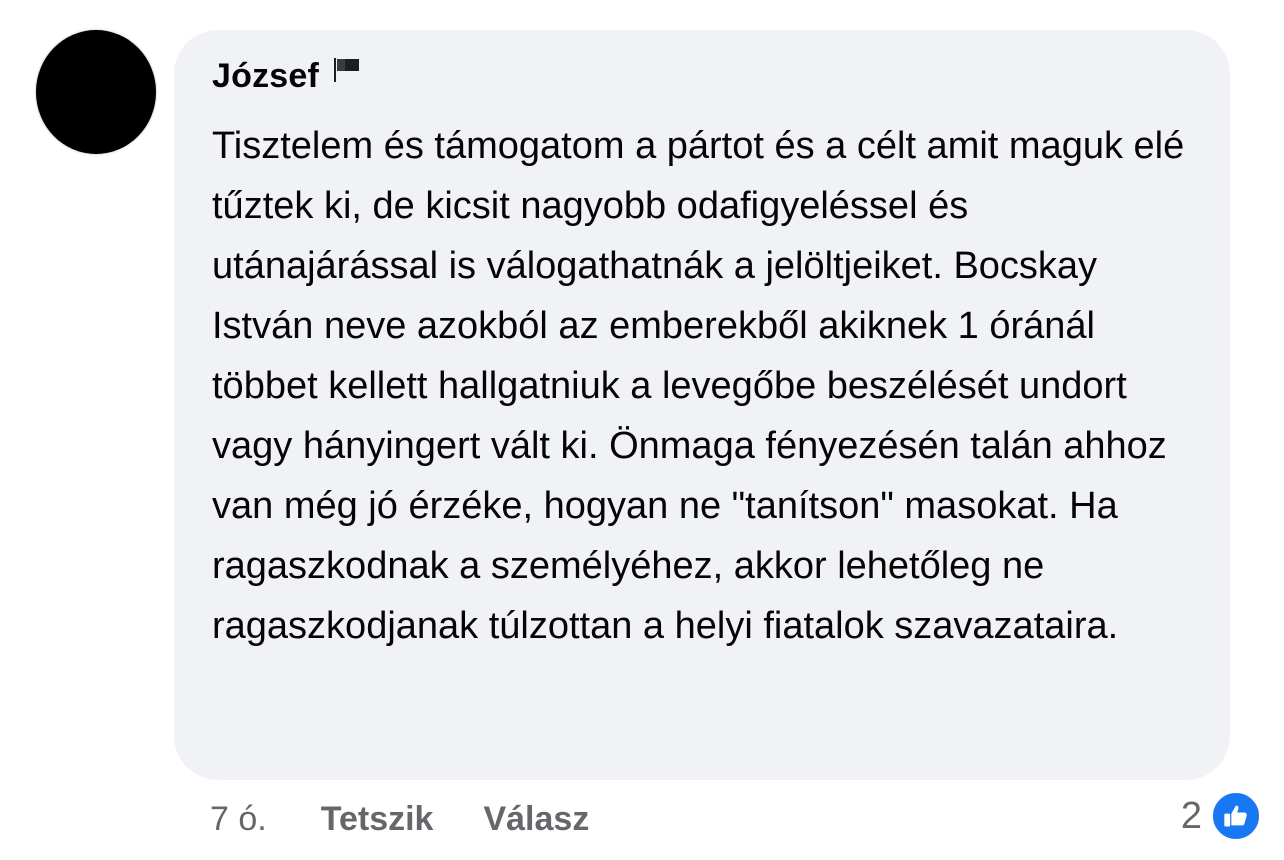 The width and height of the screenshot is (1284, 860). What do you see at coordinates (347, 70) in the screenshot?
I see `flag-icon` at bounding box center [347, 70].